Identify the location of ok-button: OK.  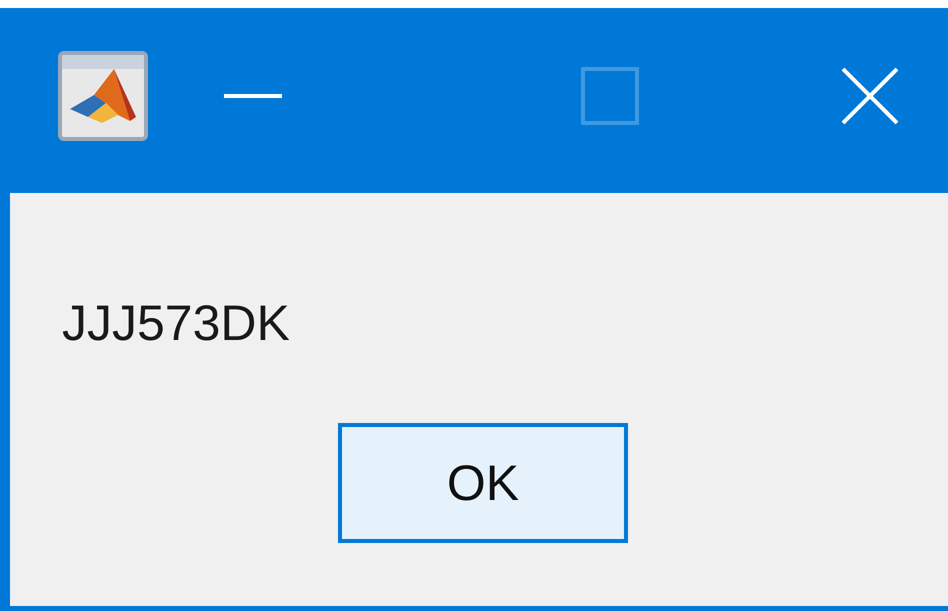
(483, 483).